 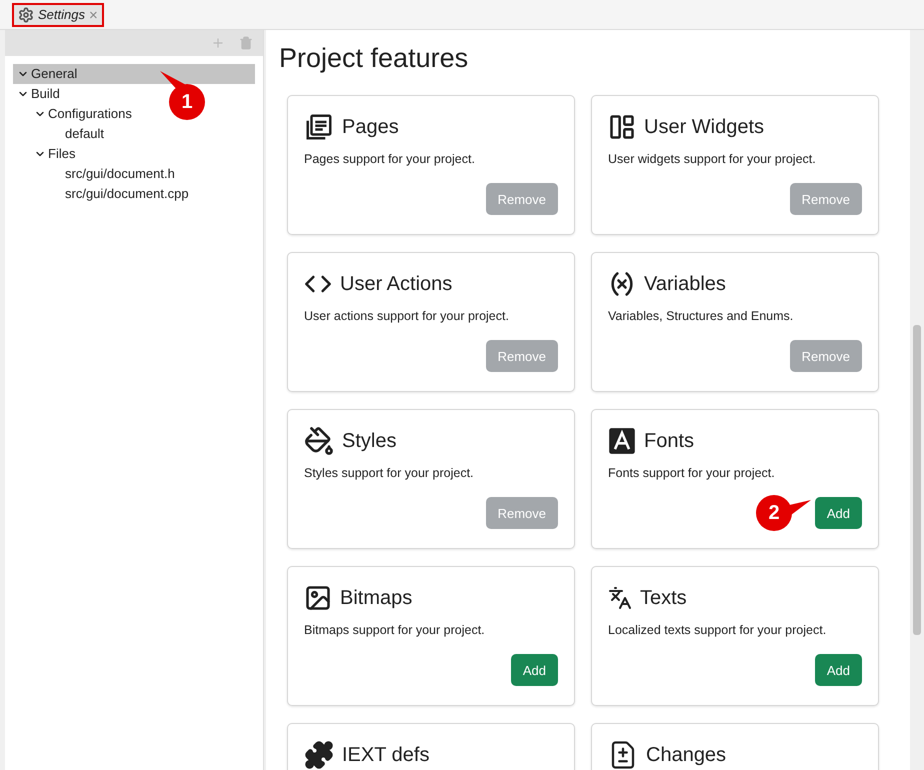 What do you see at coordinates (669, 441) in the screenshot?
I see `feature-title: Fonts` at bounding box center [669, 441].